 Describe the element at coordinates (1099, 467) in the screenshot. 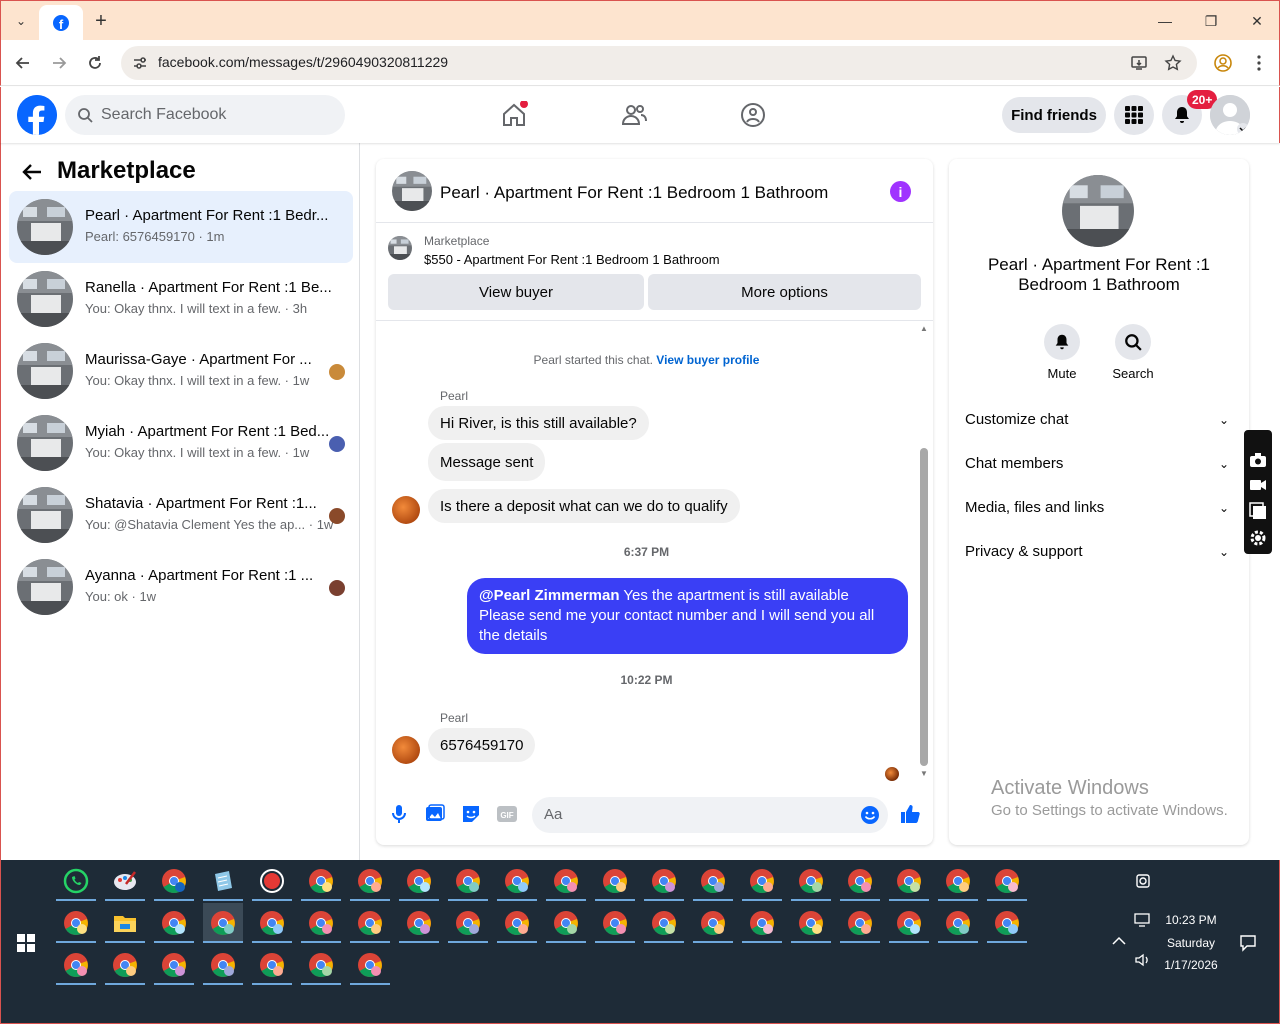

I see `chat-members-row: Chat members ⌄` at that location.